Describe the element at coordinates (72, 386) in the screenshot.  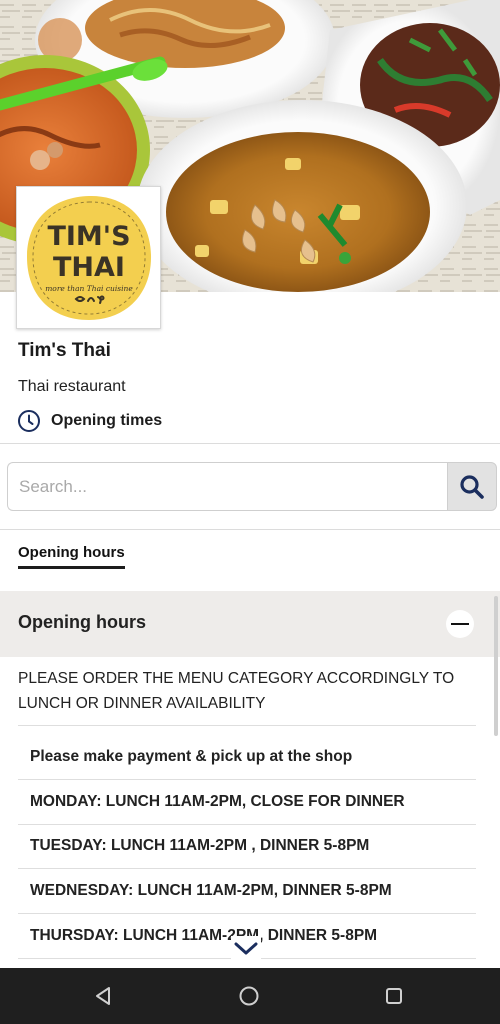
I see `restaurant-category: Thai restaurant` at that location.